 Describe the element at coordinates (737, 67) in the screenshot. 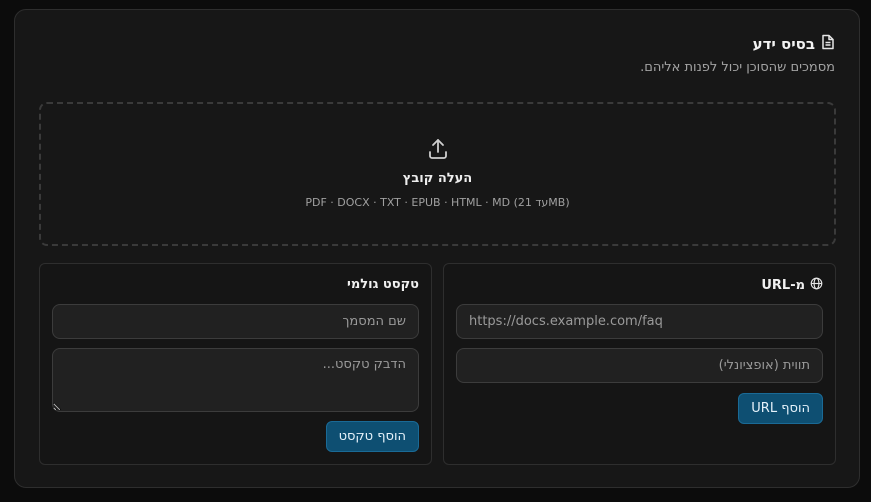

I see `page-subtitle: מסמכים שהסוכן יכול לפנות אליהם.` at that location.